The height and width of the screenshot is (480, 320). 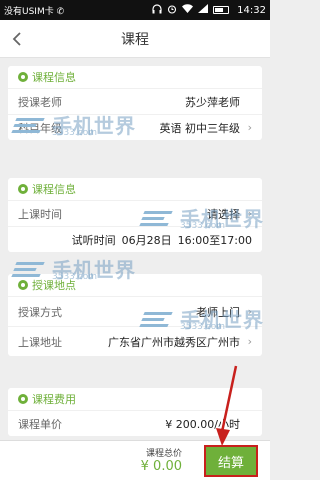 I want to click on signal-icon, so click(x=203, y=10).